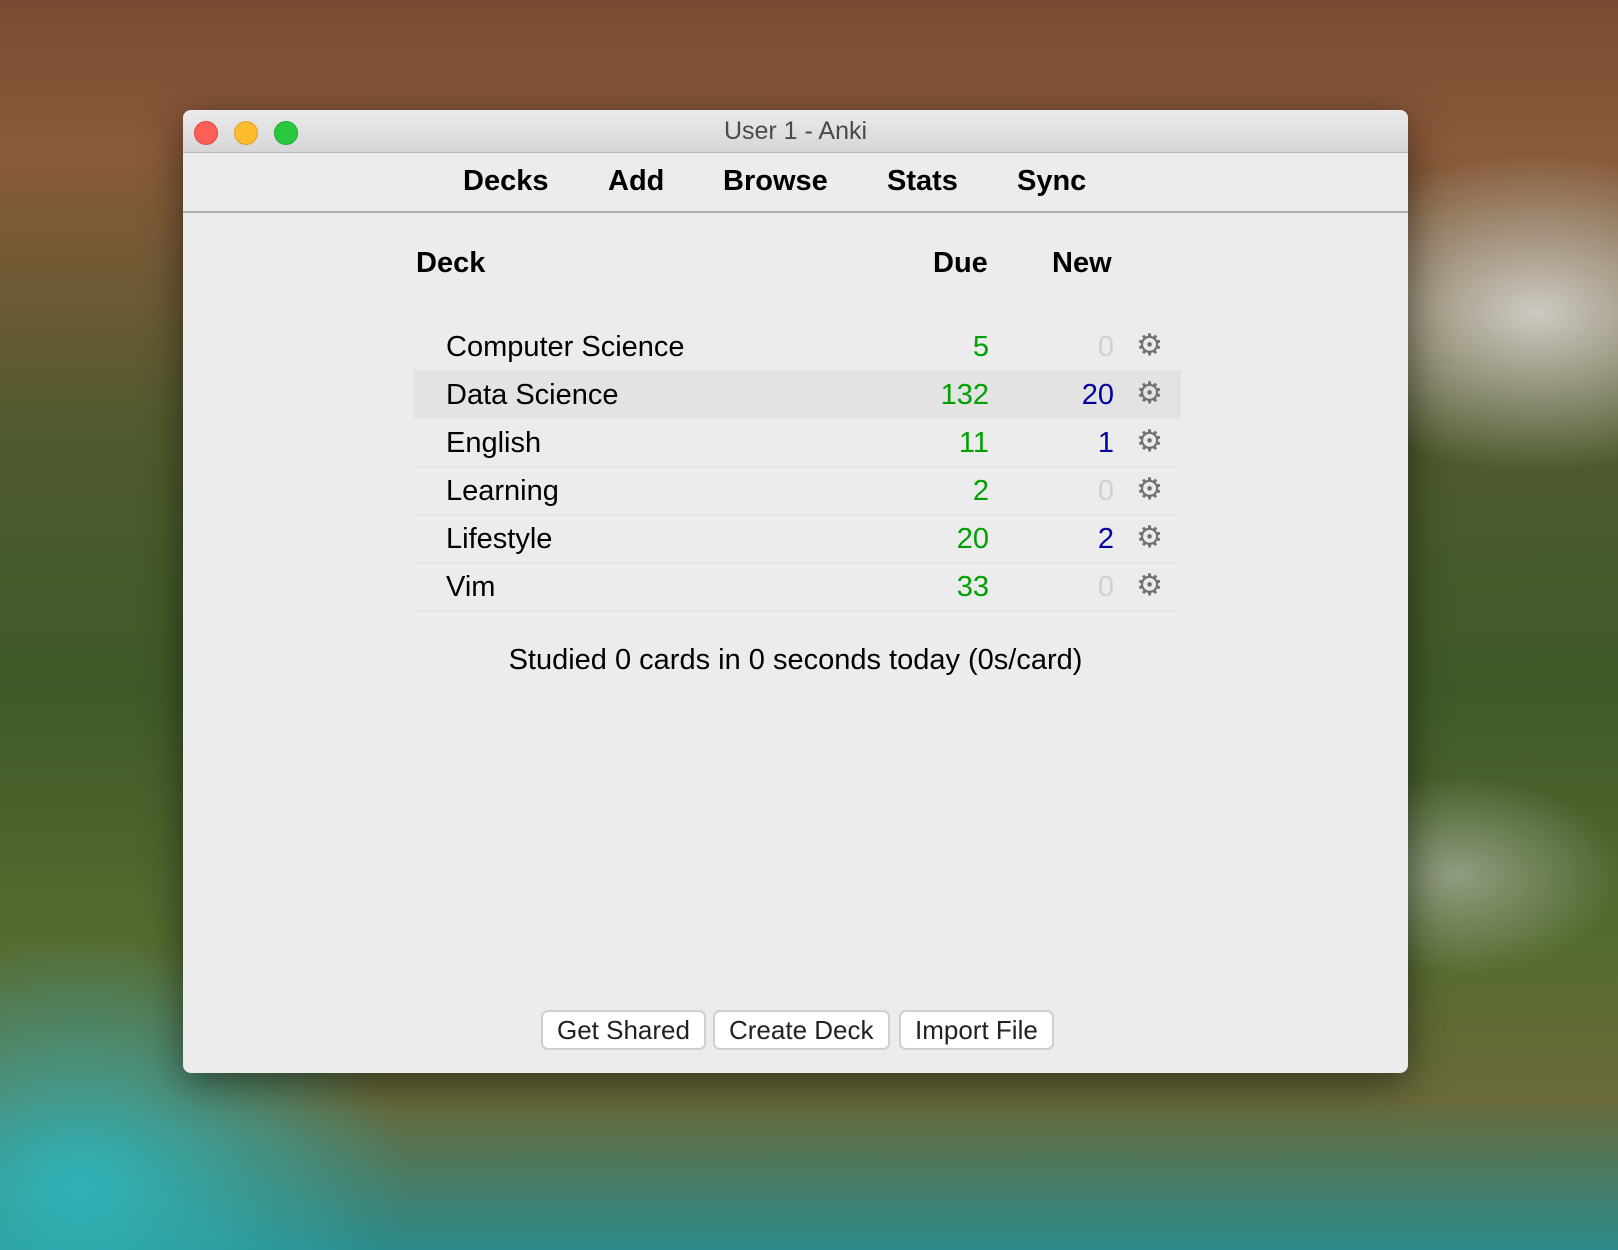 The height and width of the screenshot is (1250, 1618). Describe the element at coordinates (1082, 263) in the screenshot. I see `new-column-header: New` at that location.